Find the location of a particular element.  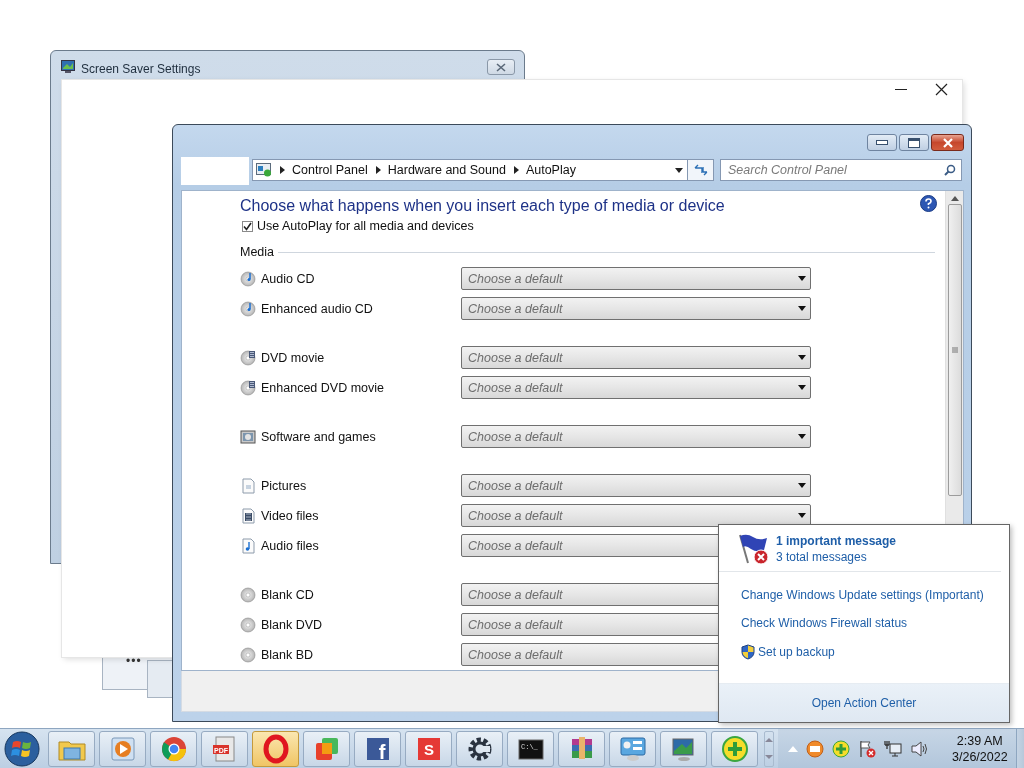

music-file-icon is located at coordinates (248, 545).